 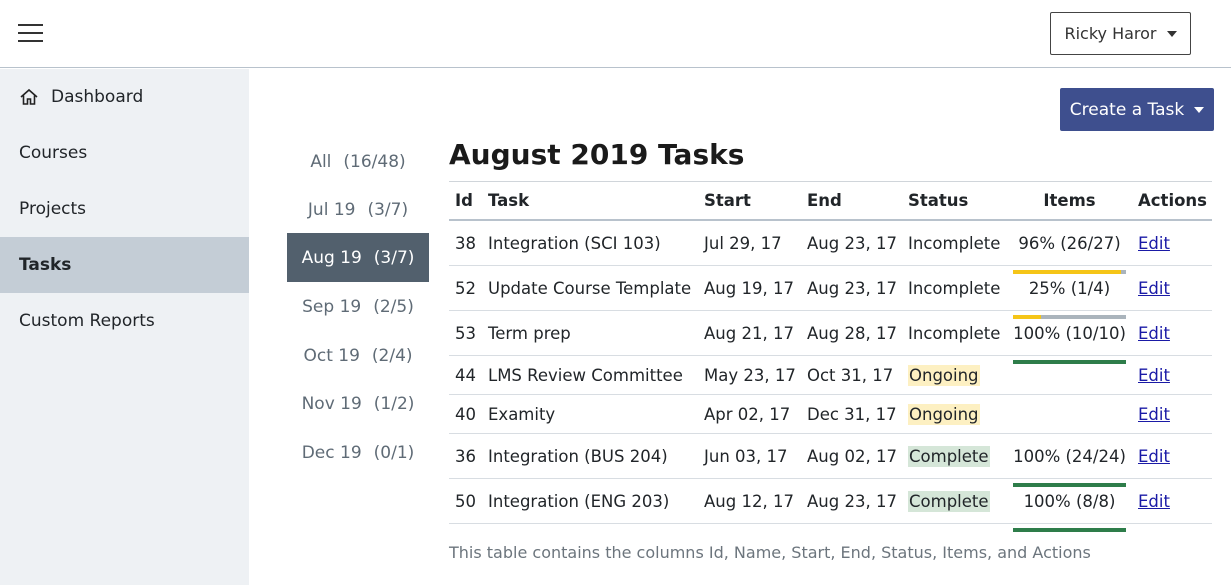 What do you see at coordinates (321, 161) in the screenshot?
I see `month-label: All` at bounding box center [321, 161].